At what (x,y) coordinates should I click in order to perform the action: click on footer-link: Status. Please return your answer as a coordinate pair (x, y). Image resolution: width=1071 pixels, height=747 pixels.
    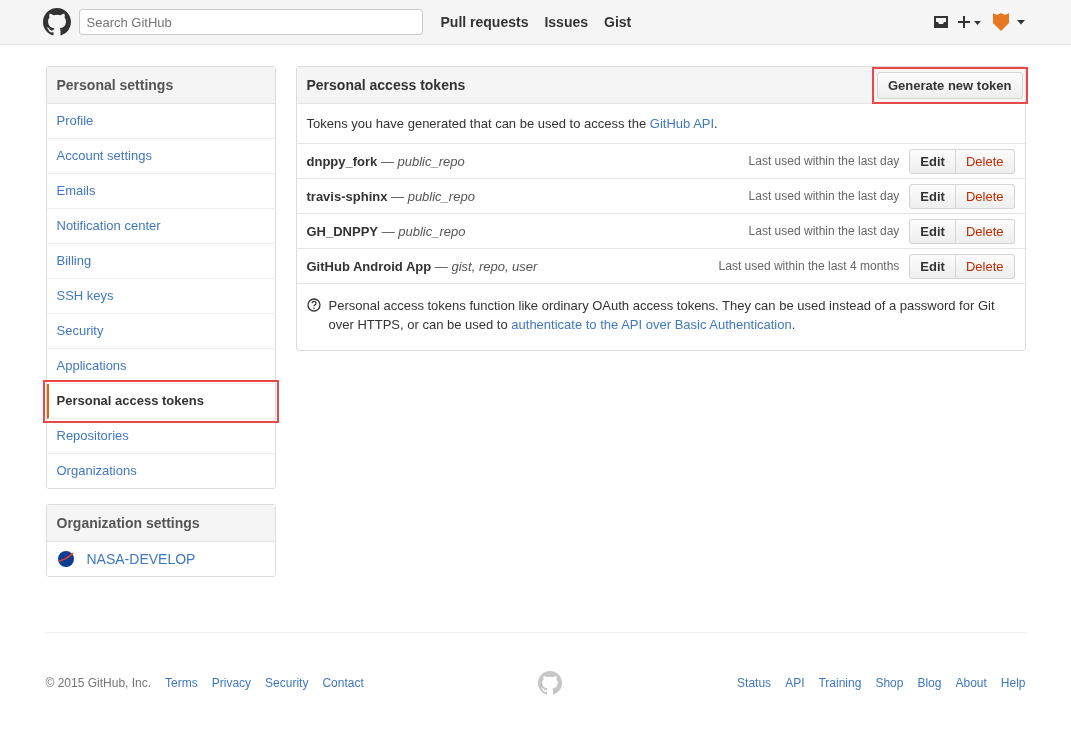
    Looking at the image, I should click on (754, 683).